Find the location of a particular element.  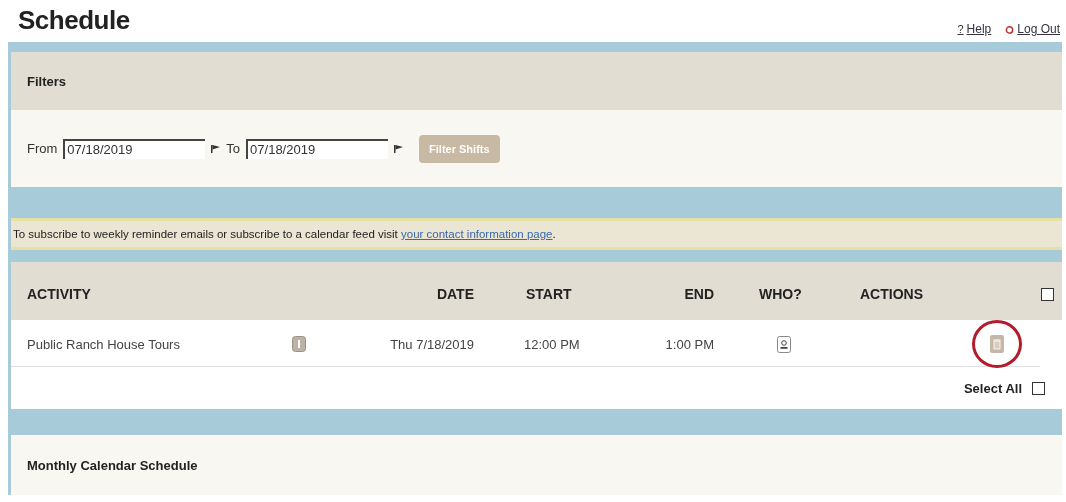

field-label: From is located at coordinates (42, 148).